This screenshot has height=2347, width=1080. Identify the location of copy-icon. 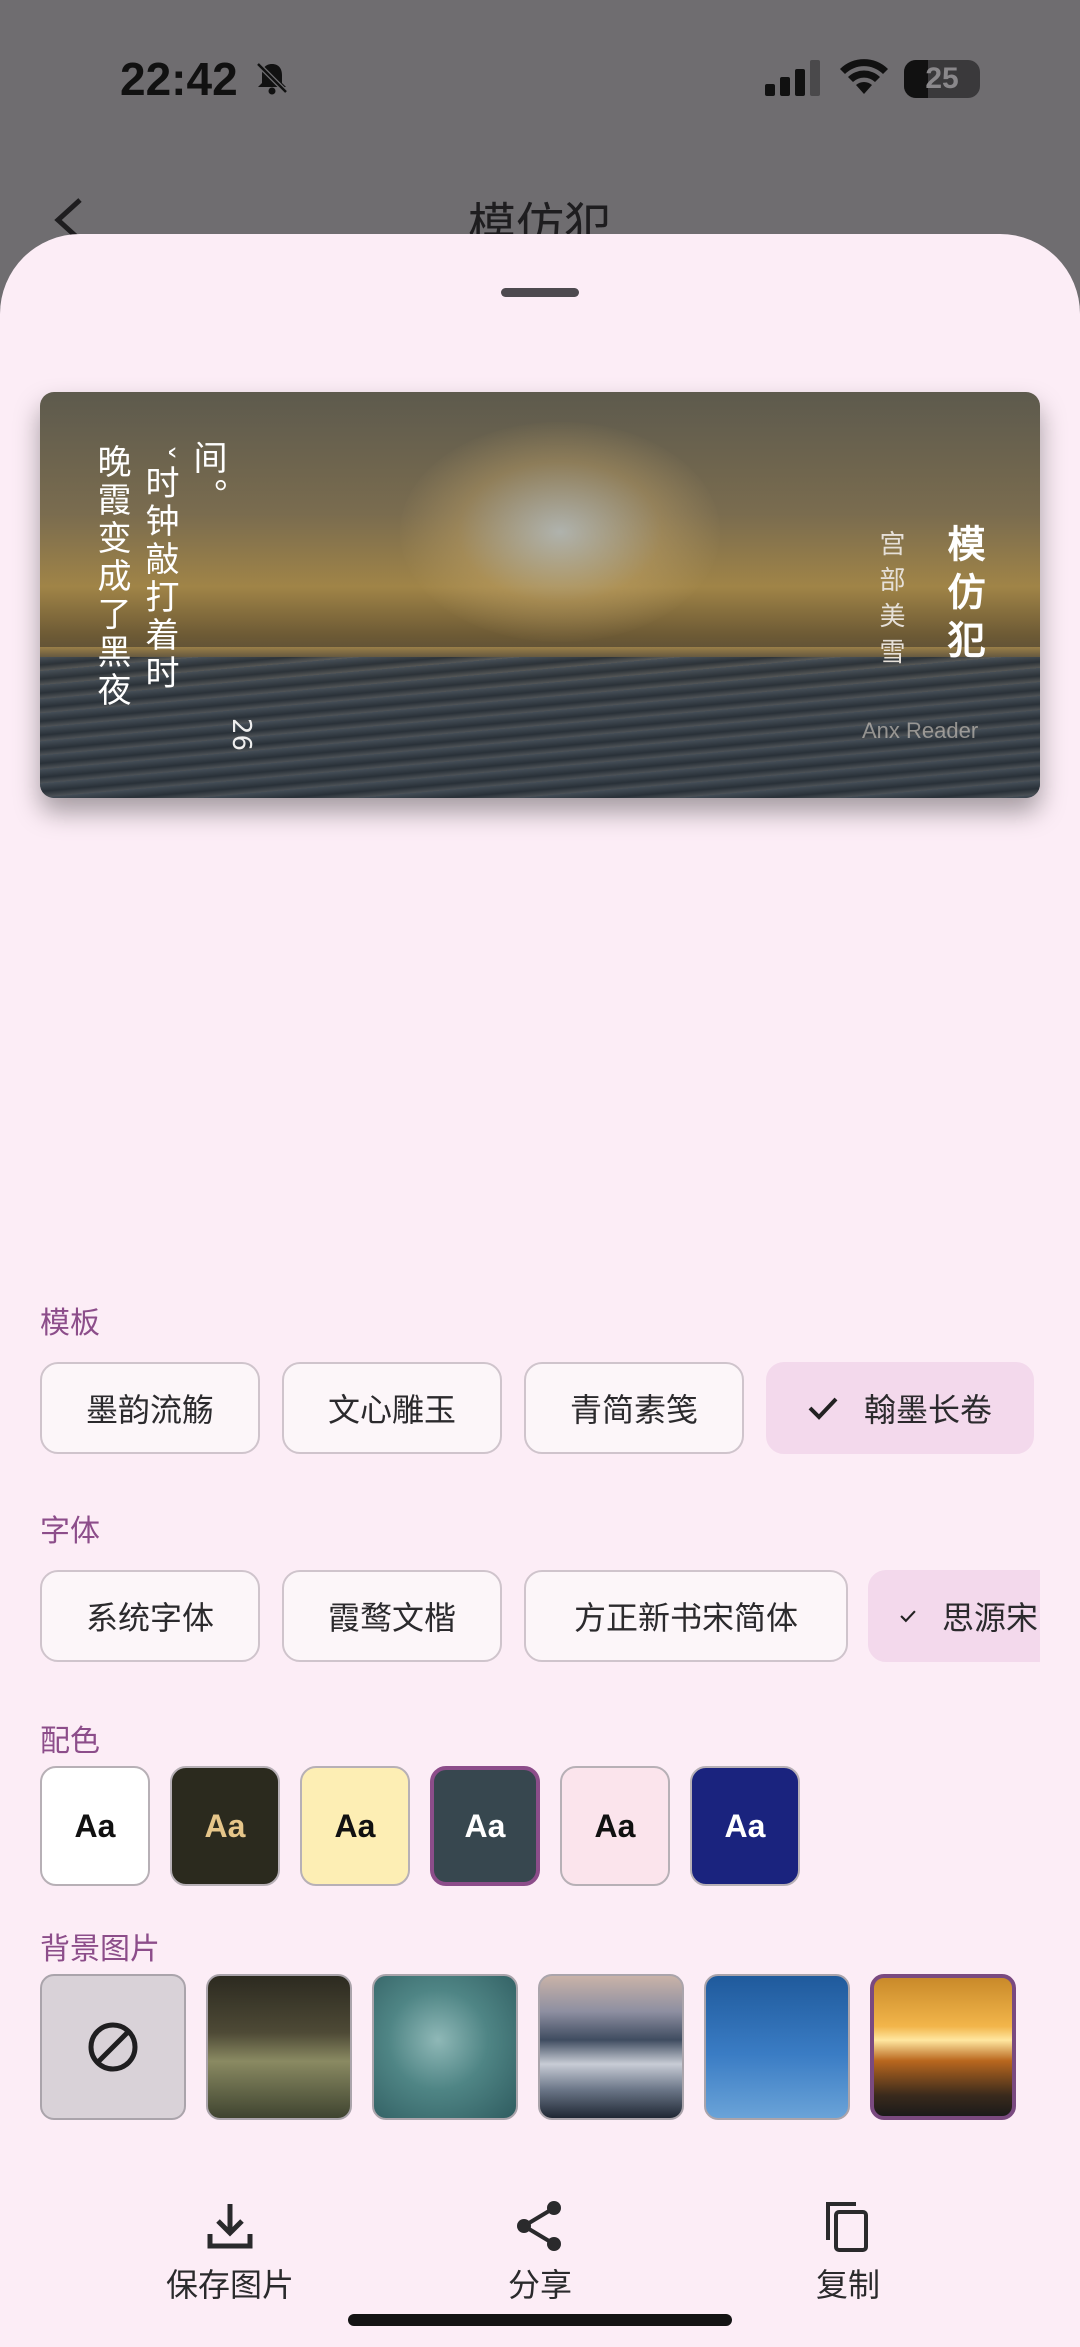
(847, 2227).